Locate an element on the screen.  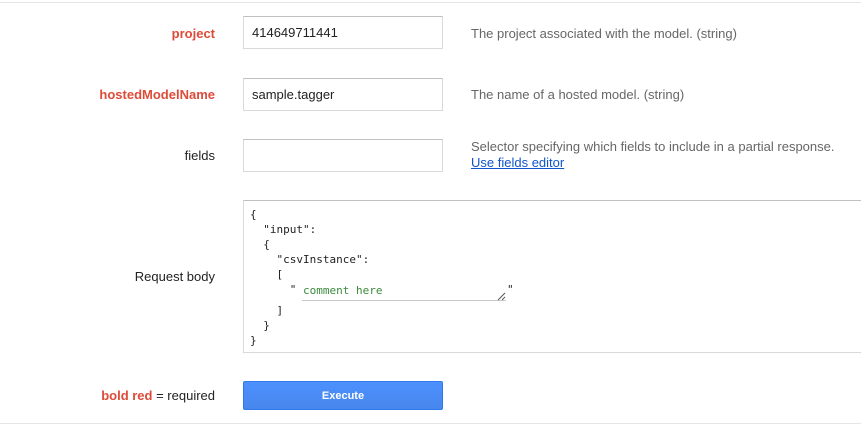
project-label: project is located at coordinates (193, 33).